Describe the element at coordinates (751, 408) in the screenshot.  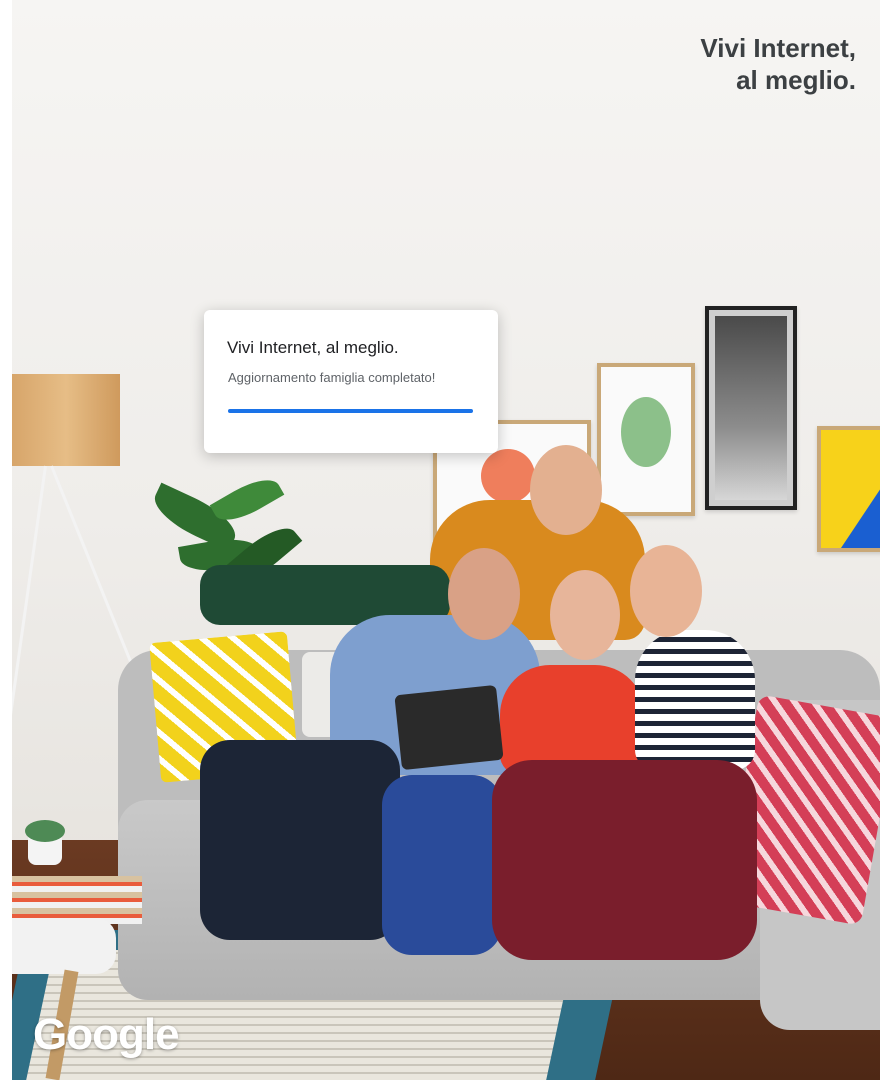
I see `frame-forest` at that location.